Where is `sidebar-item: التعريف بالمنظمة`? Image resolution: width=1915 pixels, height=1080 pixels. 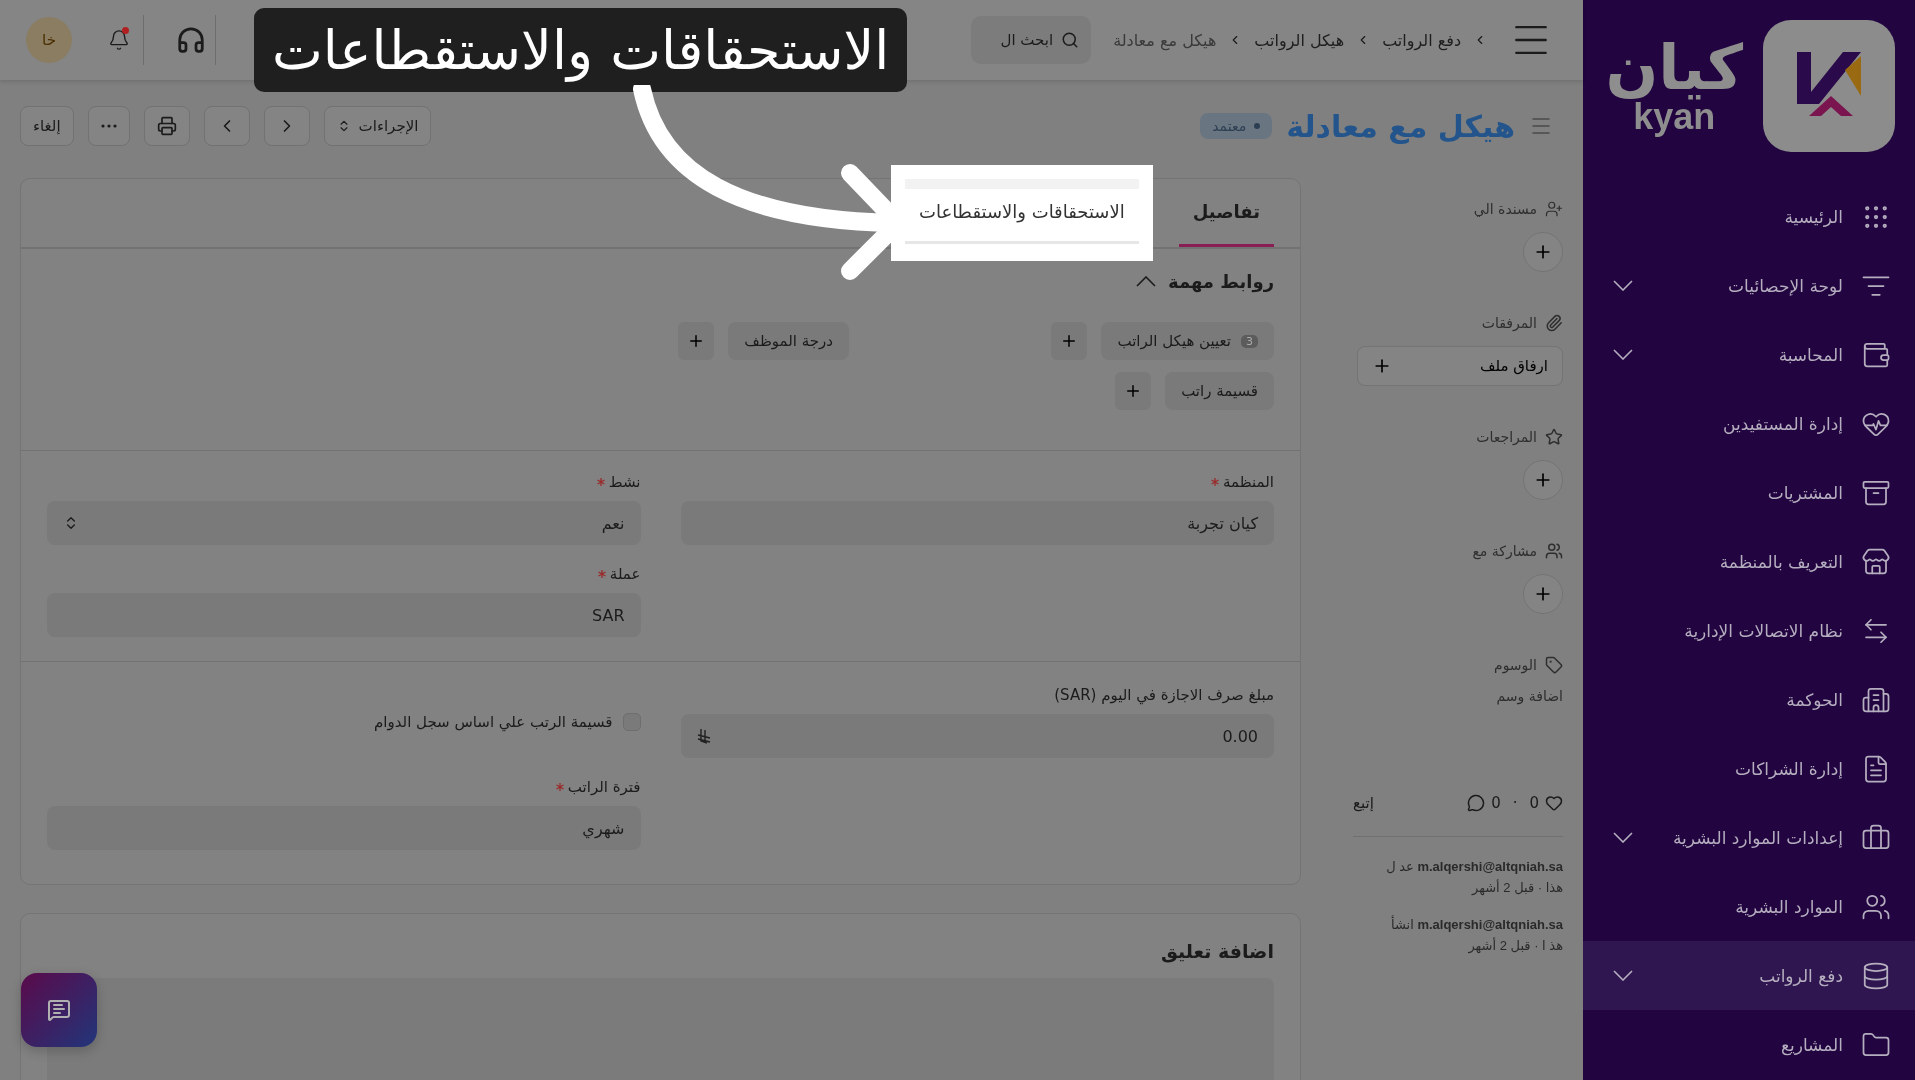 sidebar-item: التعريف بالمنظمة is located at coordinates (1749, 561).